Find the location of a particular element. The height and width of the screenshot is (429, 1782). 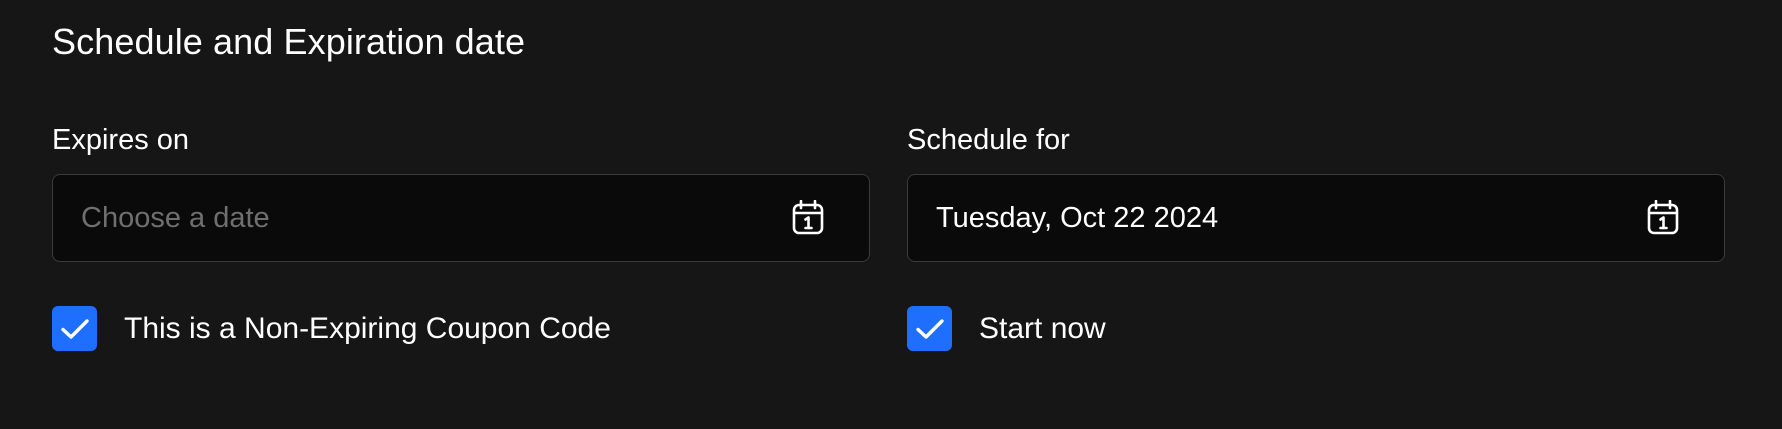

start-now-checkbox-label: Start now is located at coordinates (1042, 328).